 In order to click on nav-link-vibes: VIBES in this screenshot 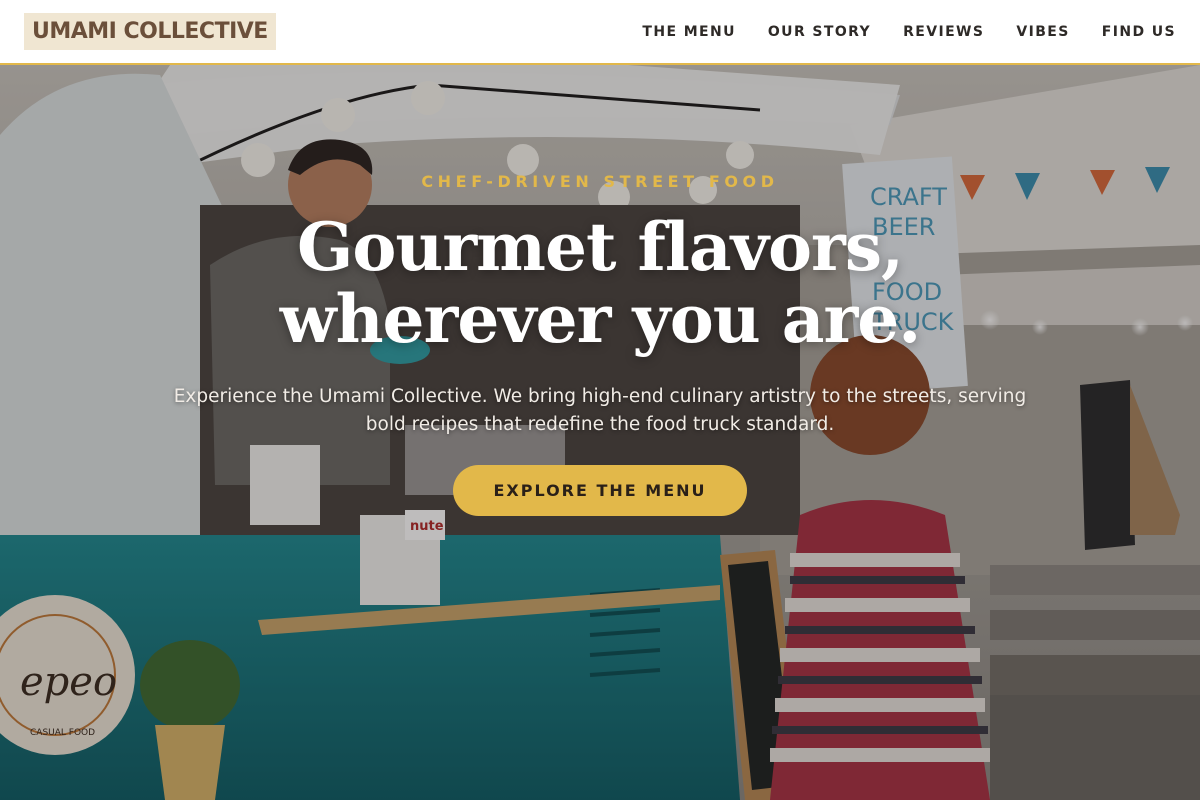, I will do `click(1042, 32)`.